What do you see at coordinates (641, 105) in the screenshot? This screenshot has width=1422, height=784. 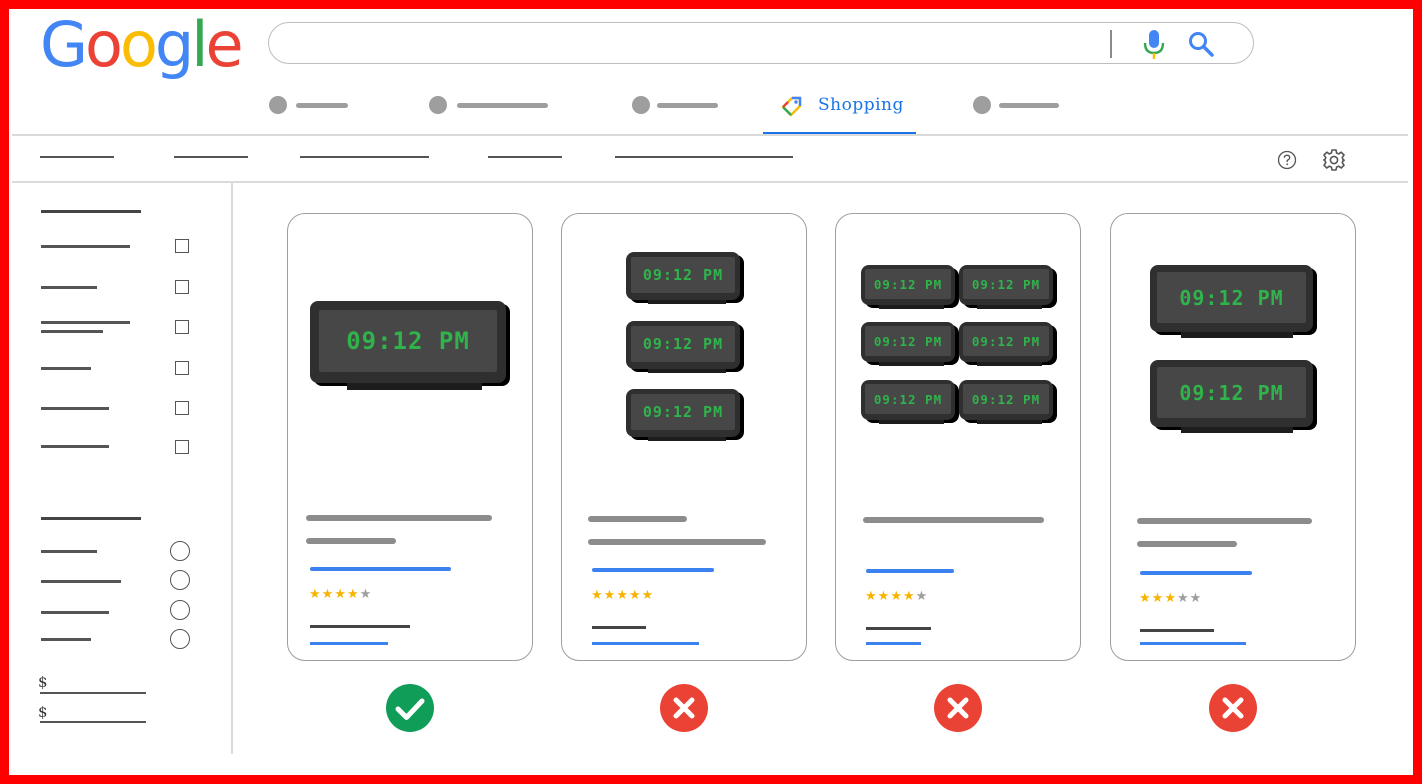 I see `tab-news-icon` at bounding box center [641, 105].